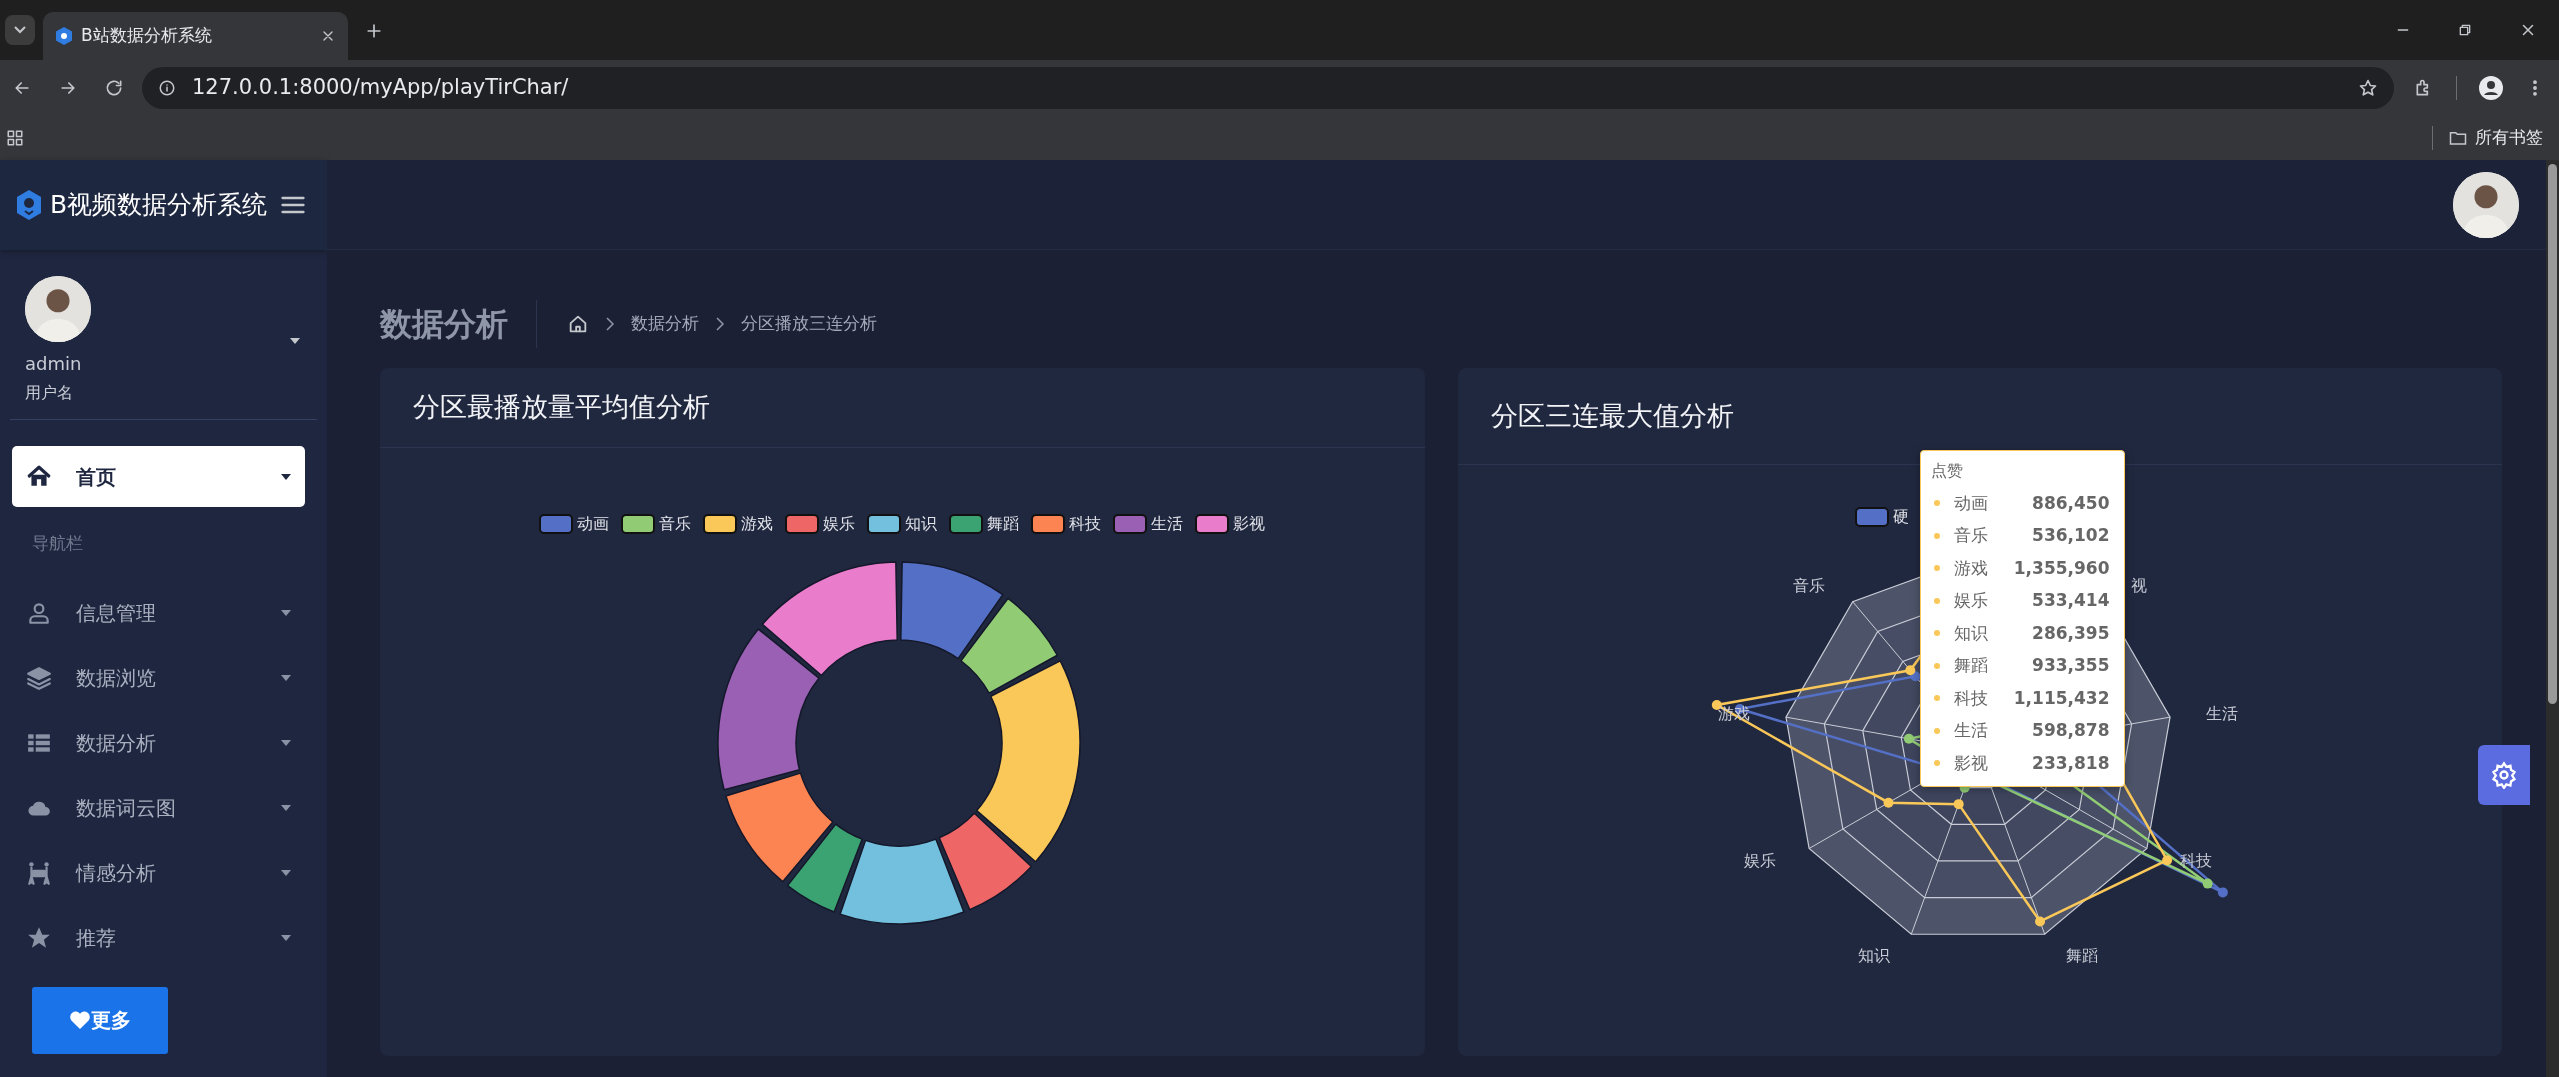 The image size is (2559, 1077). I want to click on tooltip-value: 286,395, so click(2071, 633).